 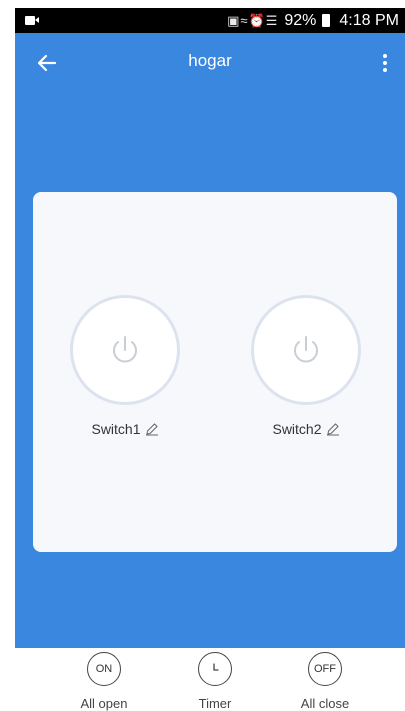 What do you see at coordinates (104, 669) in the screenshot?
I see `on-icon: ON` at bounding box center [104, 669].